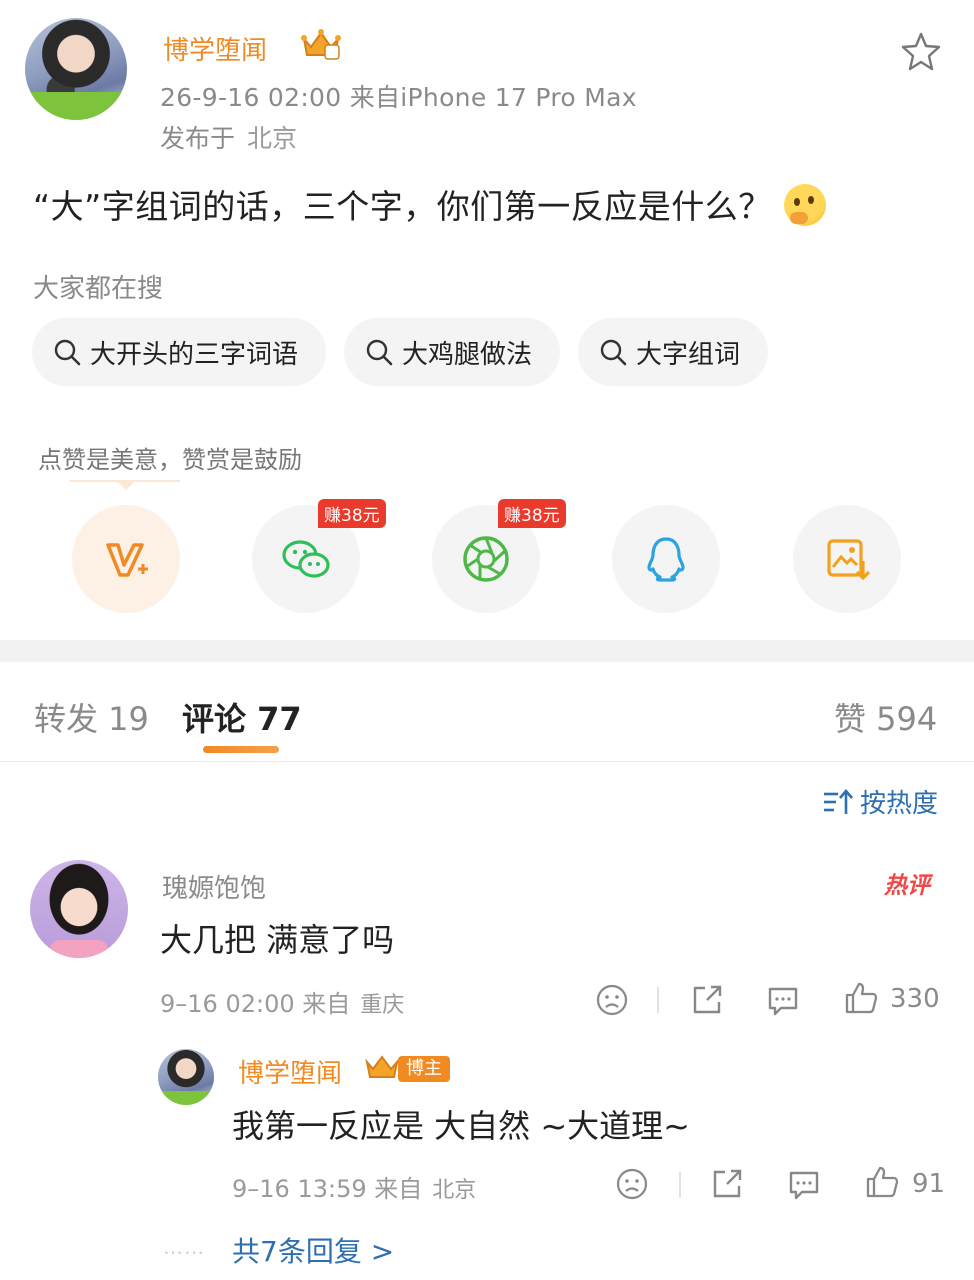  Describe the element at coordinates (184, 1252) in the screenshot. I see `thread-dots: ⋯⋯` at that location.